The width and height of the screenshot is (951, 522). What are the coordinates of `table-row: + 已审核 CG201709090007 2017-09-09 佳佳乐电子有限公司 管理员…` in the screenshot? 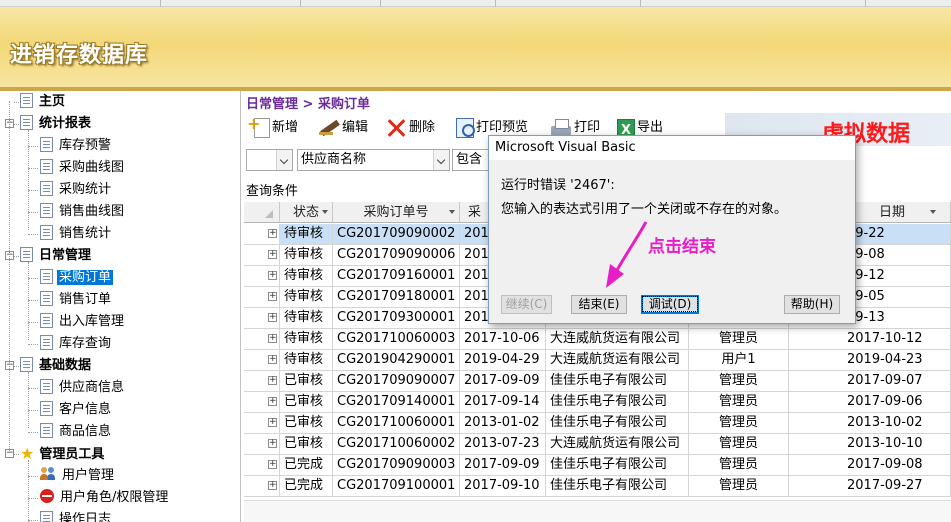 It's located at (597, 381).